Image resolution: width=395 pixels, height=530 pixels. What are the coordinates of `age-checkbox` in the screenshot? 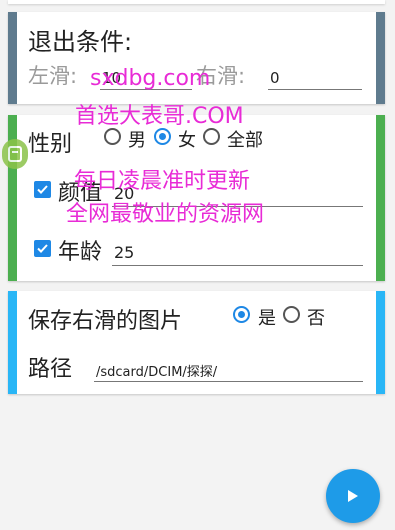 It's located at (42, 248).